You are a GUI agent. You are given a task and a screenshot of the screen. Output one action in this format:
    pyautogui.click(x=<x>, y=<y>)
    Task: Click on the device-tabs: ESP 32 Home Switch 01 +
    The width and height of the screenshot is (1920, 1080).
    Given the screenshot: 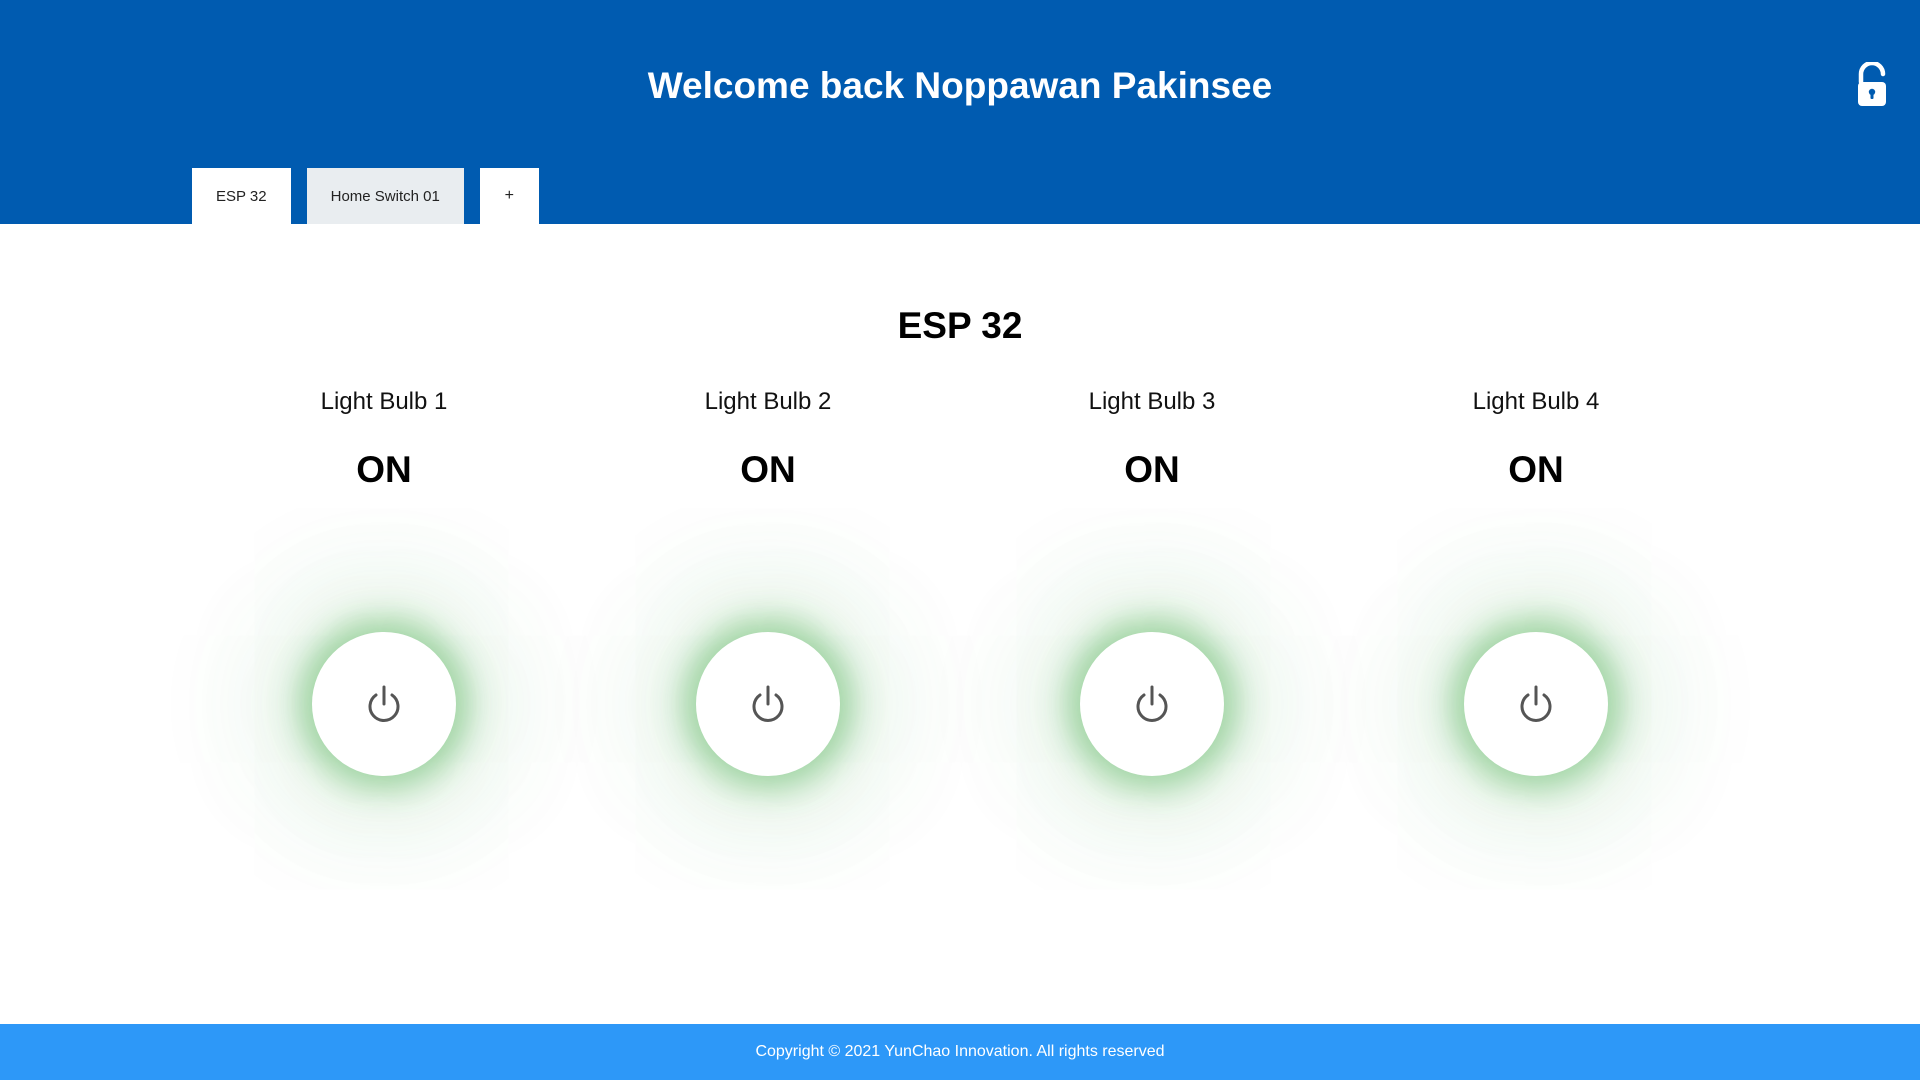 What is the action you would take?
    pyautogui.click(x=365, y=196)
    